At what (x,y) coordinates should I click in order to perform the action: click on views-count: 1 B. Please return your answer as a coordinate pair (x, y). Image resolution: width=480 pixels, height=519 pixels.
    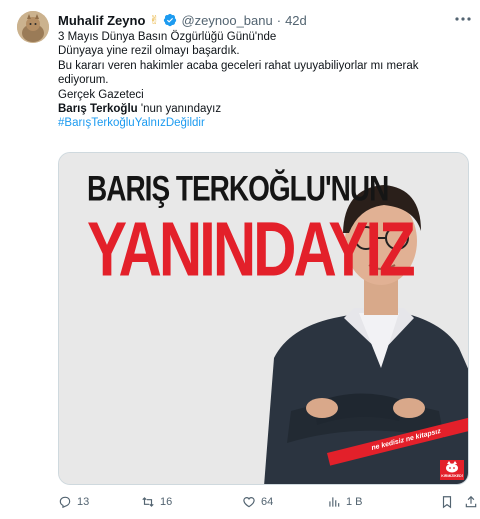
    Looking at the image, I should click on (354, 502).